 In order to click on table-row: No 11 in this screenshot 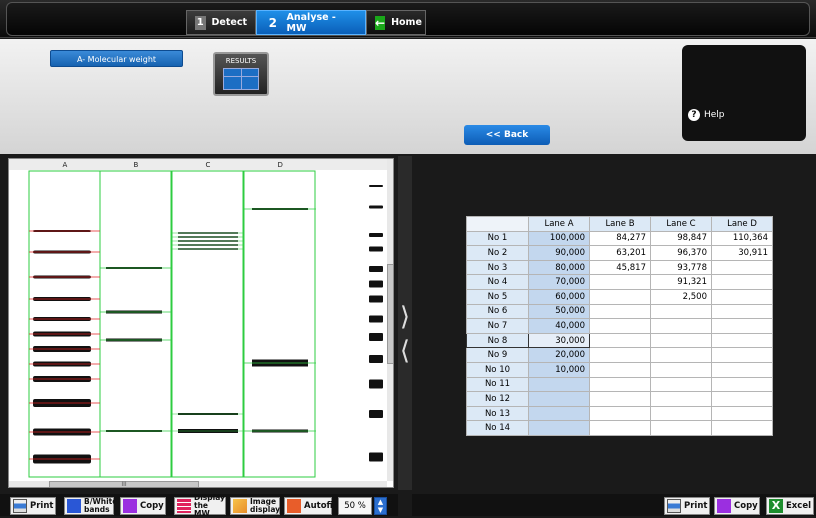, I will do `click(619, 384)`.